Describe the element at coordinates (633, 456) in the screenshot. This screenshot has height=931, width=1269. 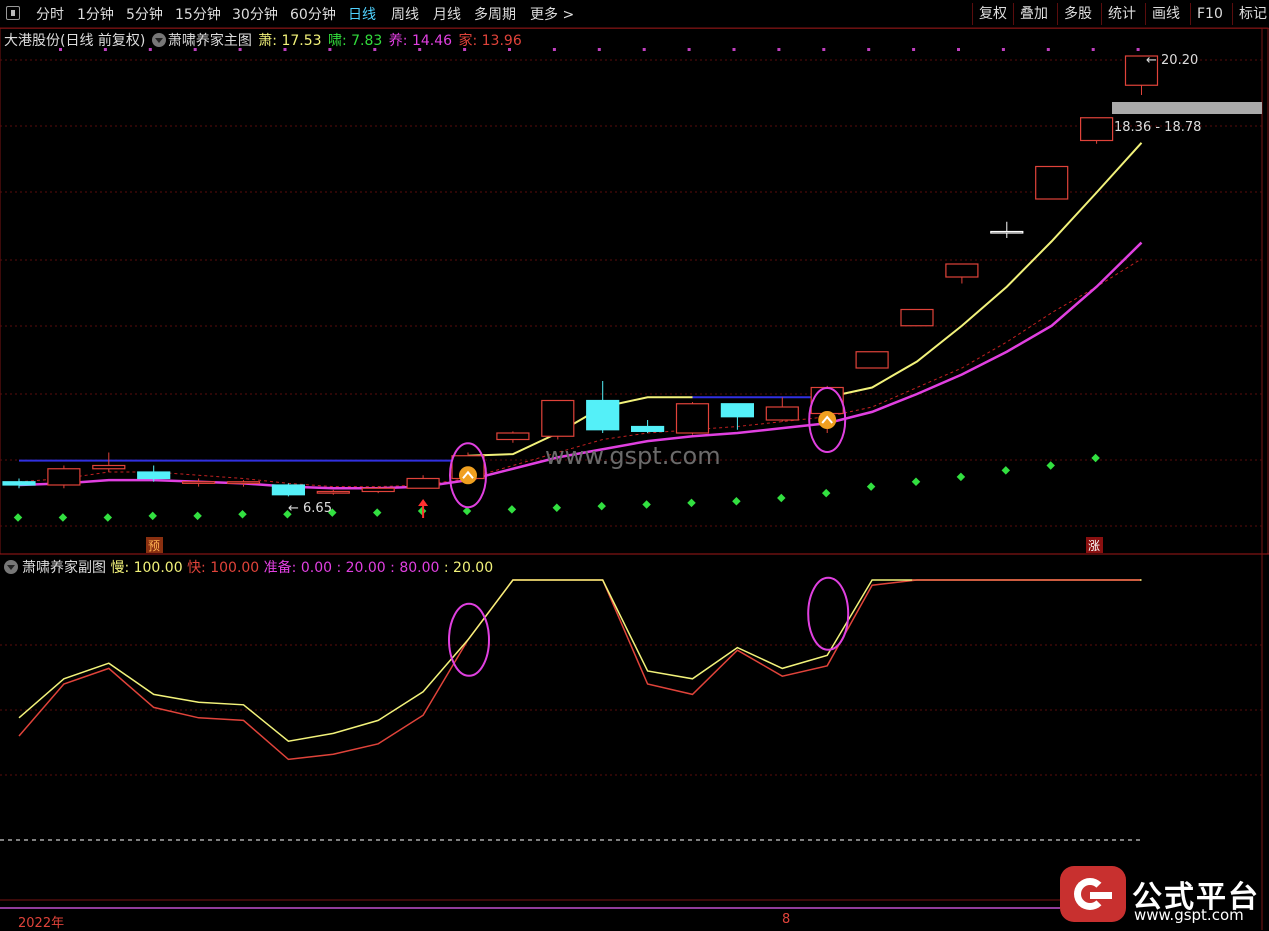
I see `watermark-text: www.gspt.com` at that location.